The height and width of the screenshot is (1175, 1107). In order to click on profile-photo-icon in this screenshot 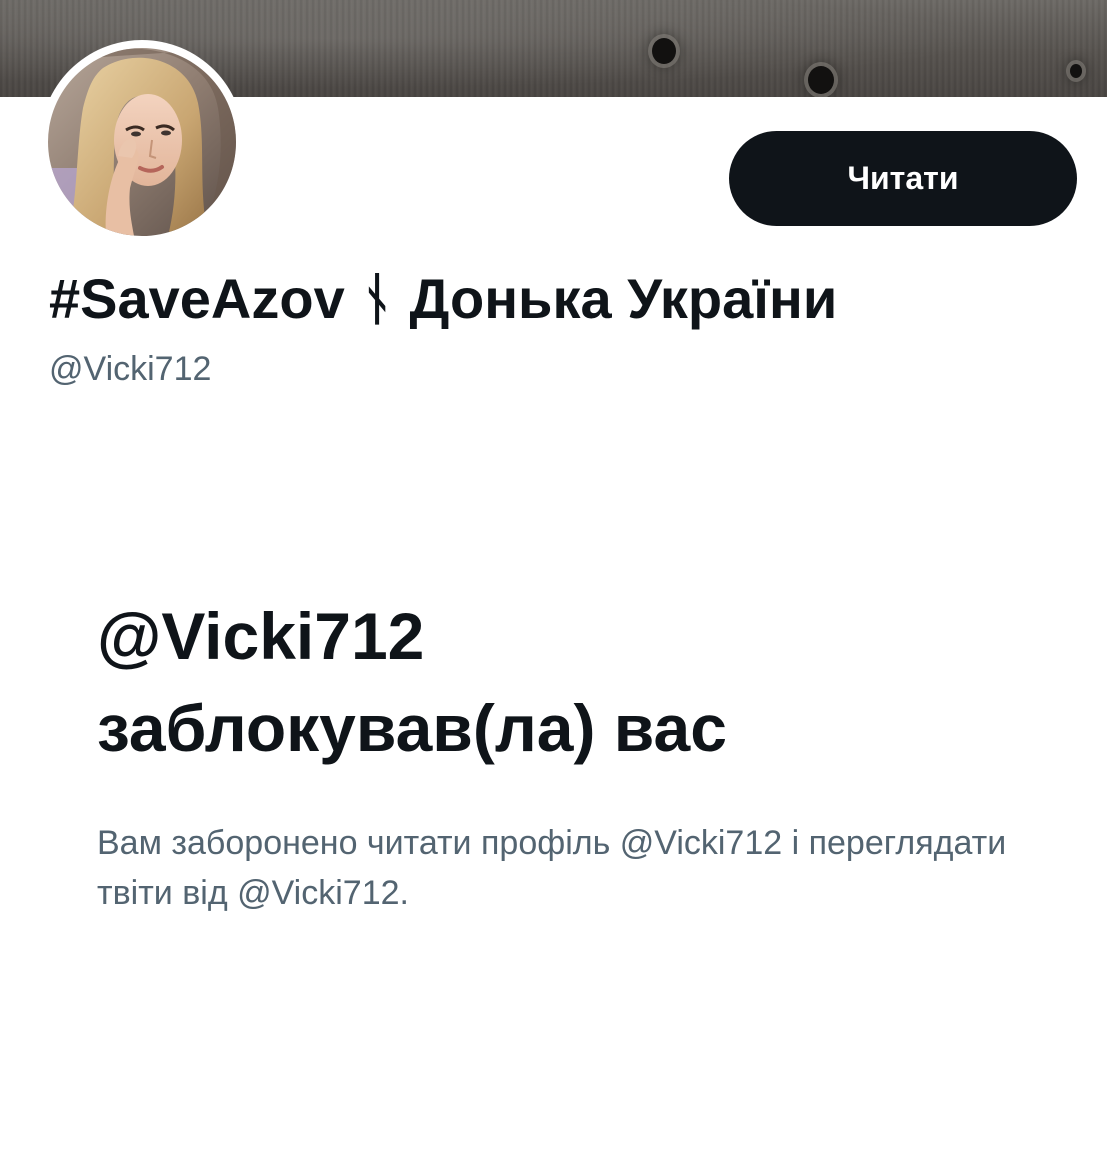, I will do `click(142, 142)`.